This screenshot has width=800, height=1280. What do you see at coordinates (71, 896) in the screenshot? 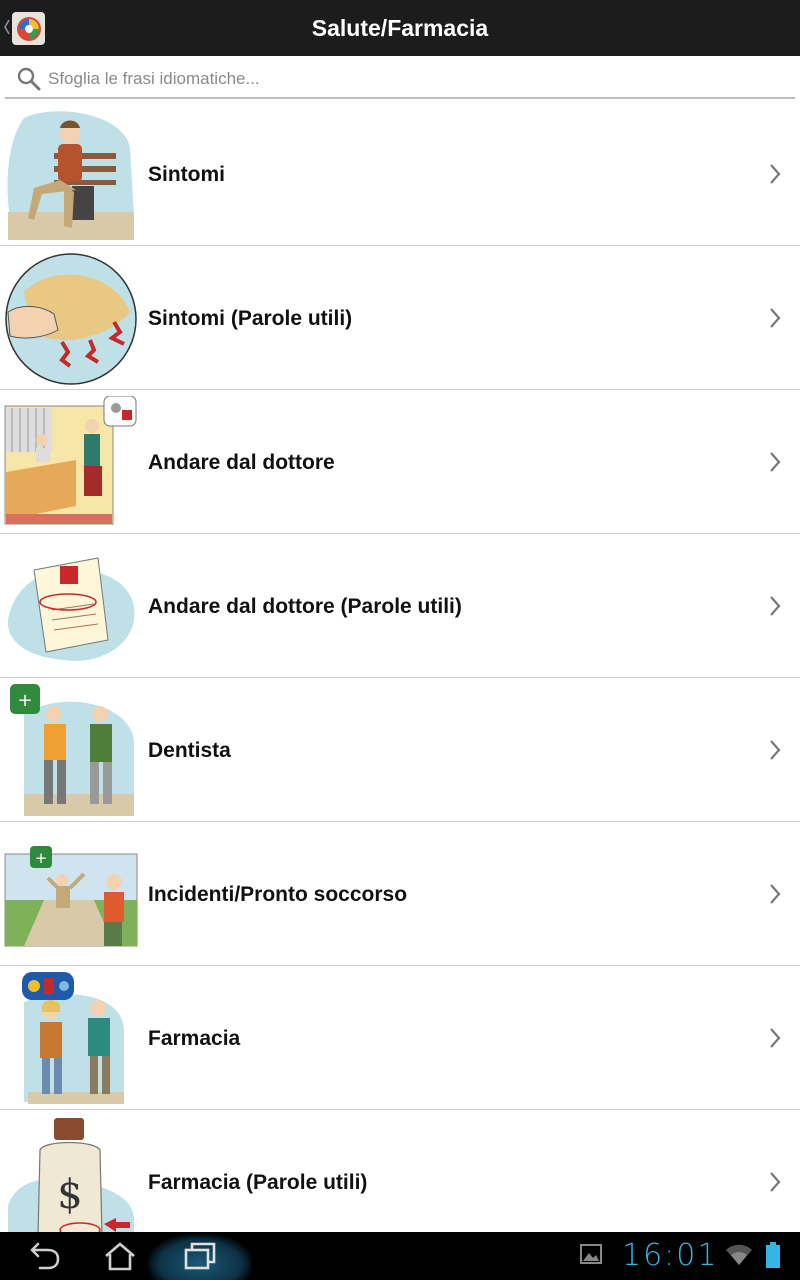
I see `accident-illustration: +` at bounding box center [71, 896].